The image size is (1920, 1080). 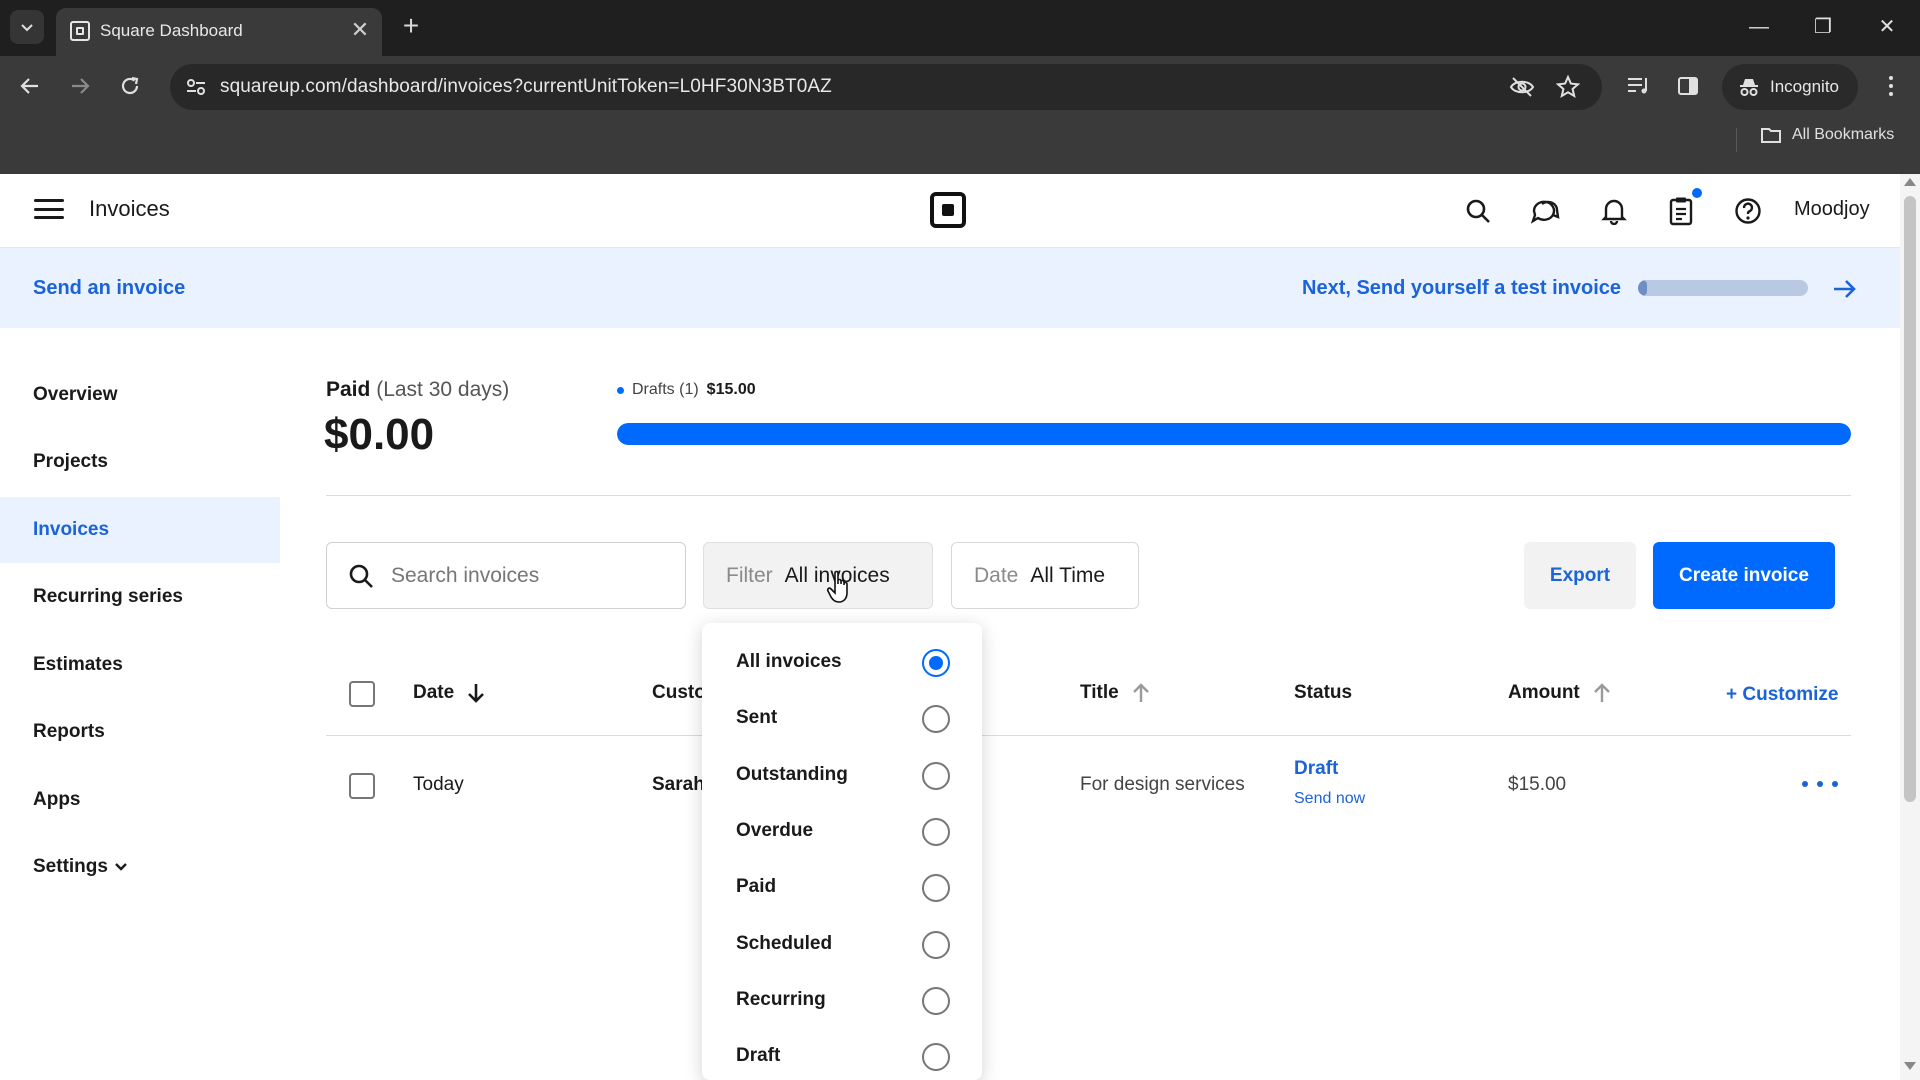 What do you see at coordinates (49, 209) in the screenshot?
I see `hamburger-menu-icon` at bounding box center [49, 209].